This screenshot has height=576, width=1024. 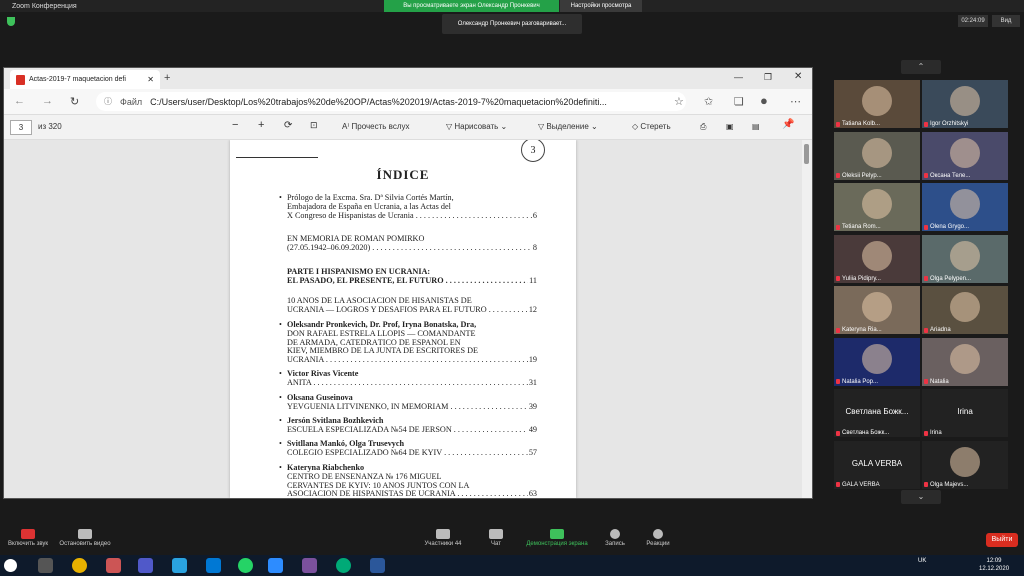 What do you see at coordinates (658, 538) in the screenshot?
I see `reactions-button: Реакции` at bounding box center [658, 538].